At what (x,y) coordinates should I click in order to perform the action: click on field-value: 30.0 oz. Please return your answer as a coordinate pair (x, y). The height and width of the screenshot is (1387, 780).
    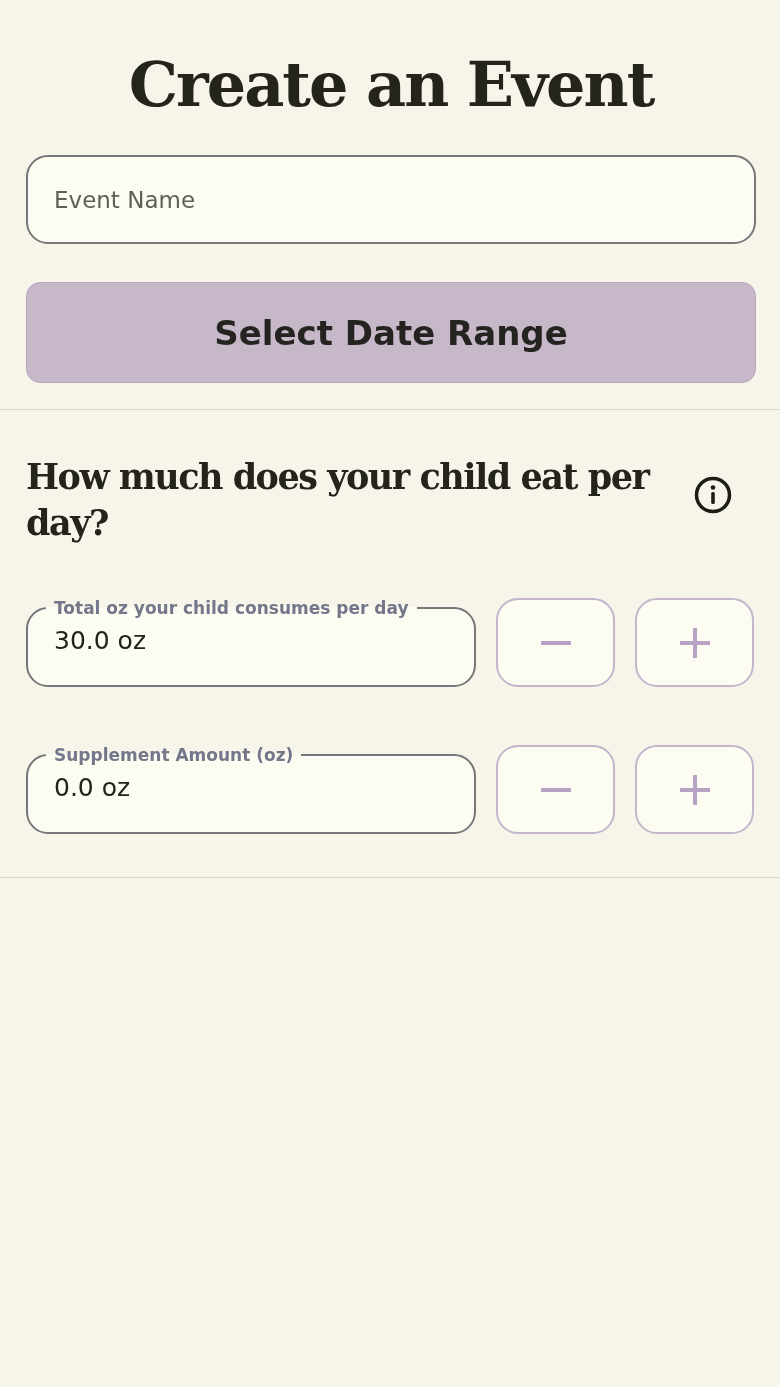
    Looking at the image, I should click on (100, 640).